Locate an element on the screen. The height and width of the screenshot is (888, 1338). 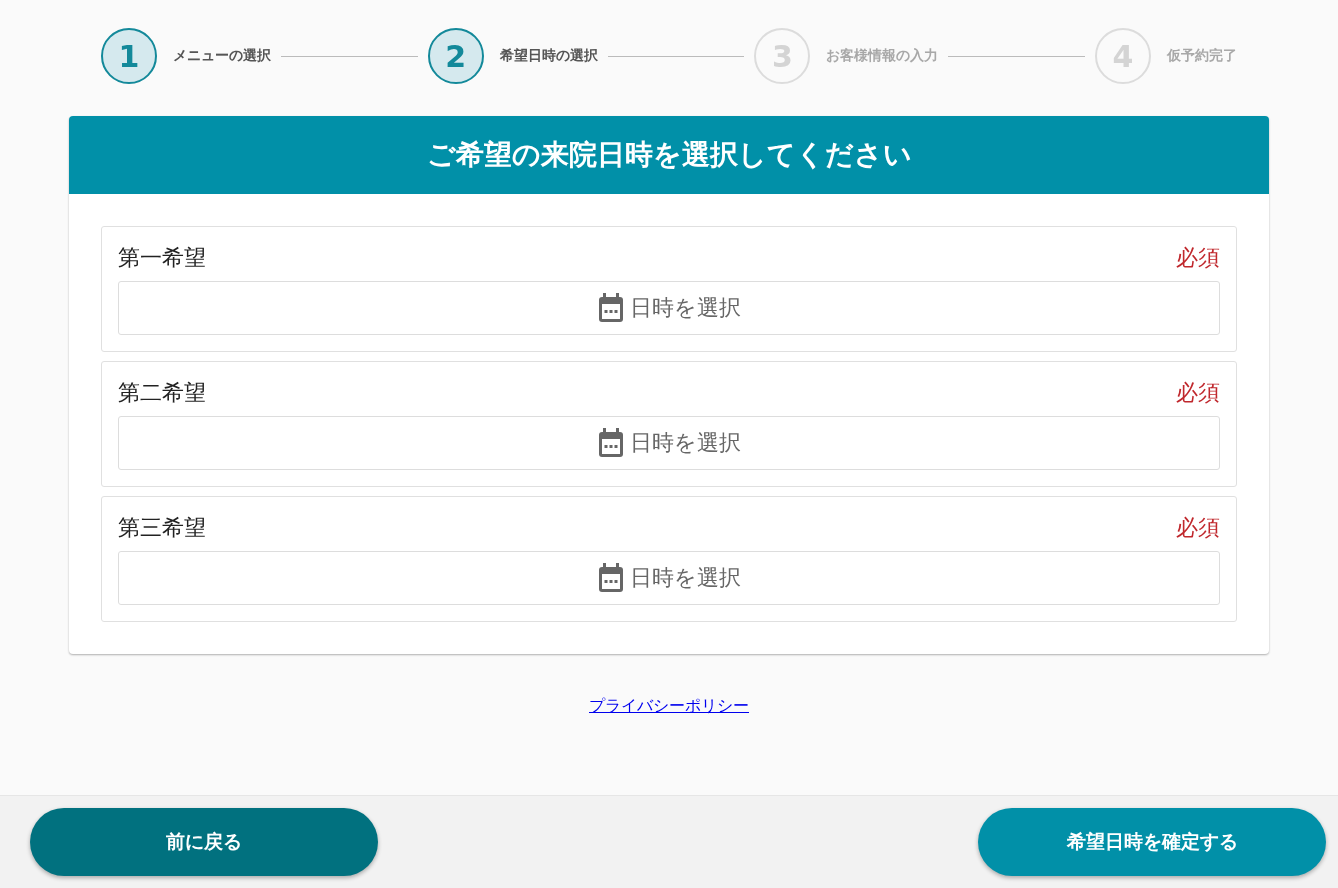
choice-label: 第一希望 is located at coordinates (162, 258).